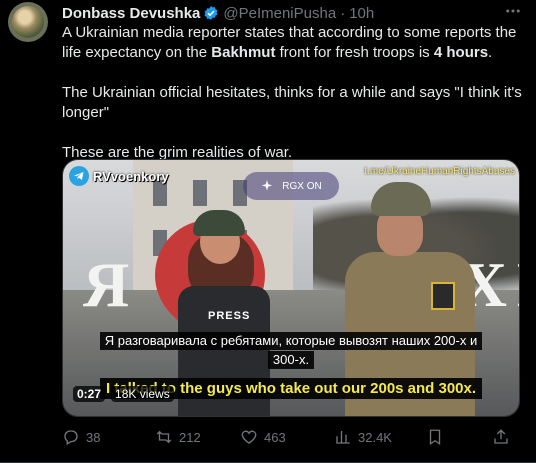 The height and width of the screenshot is (463, 536). Describe the element at coordinates (28, 22) in the screenshot. I see `avatar` at that location.